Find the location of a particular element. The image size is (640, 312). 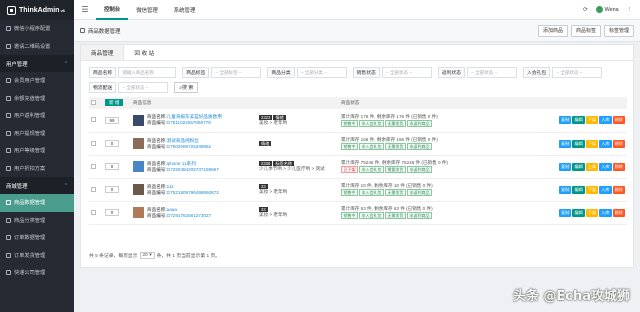

more-icon: ⋮ is located at coordinates (629, 10).